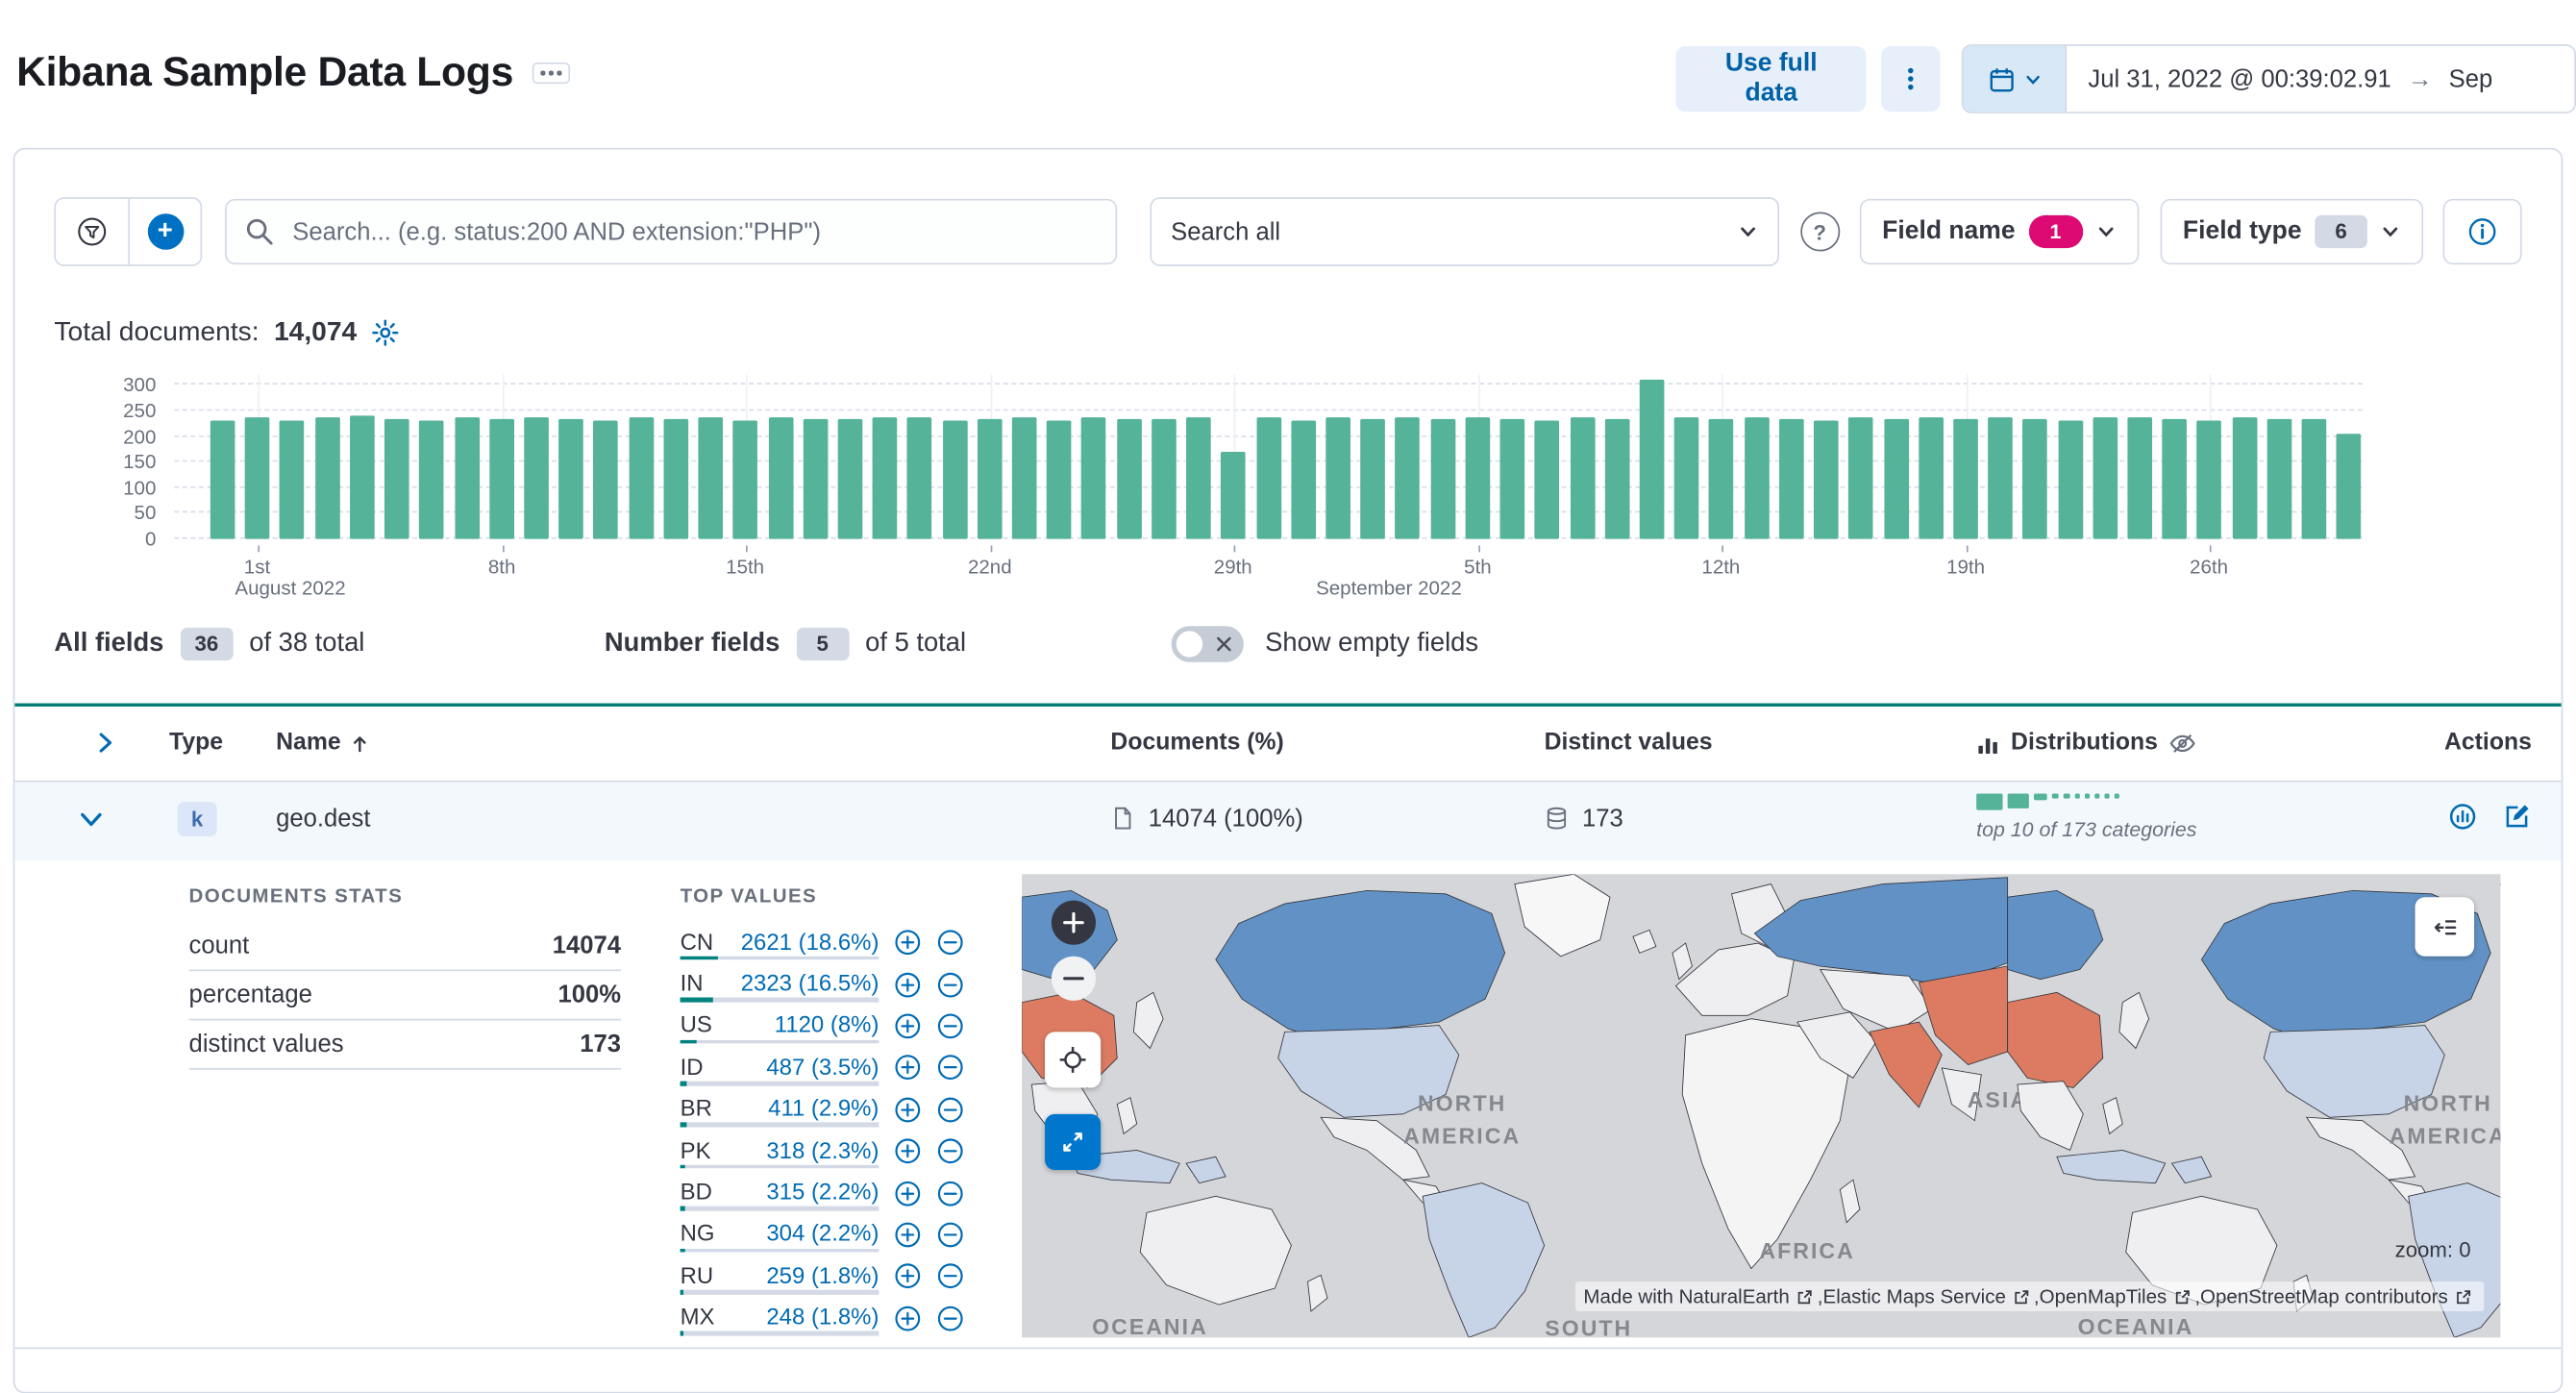 The width and height of the screenshot is (2576, 1393). I want to click on date-end: Sep, so click(2471, 79).